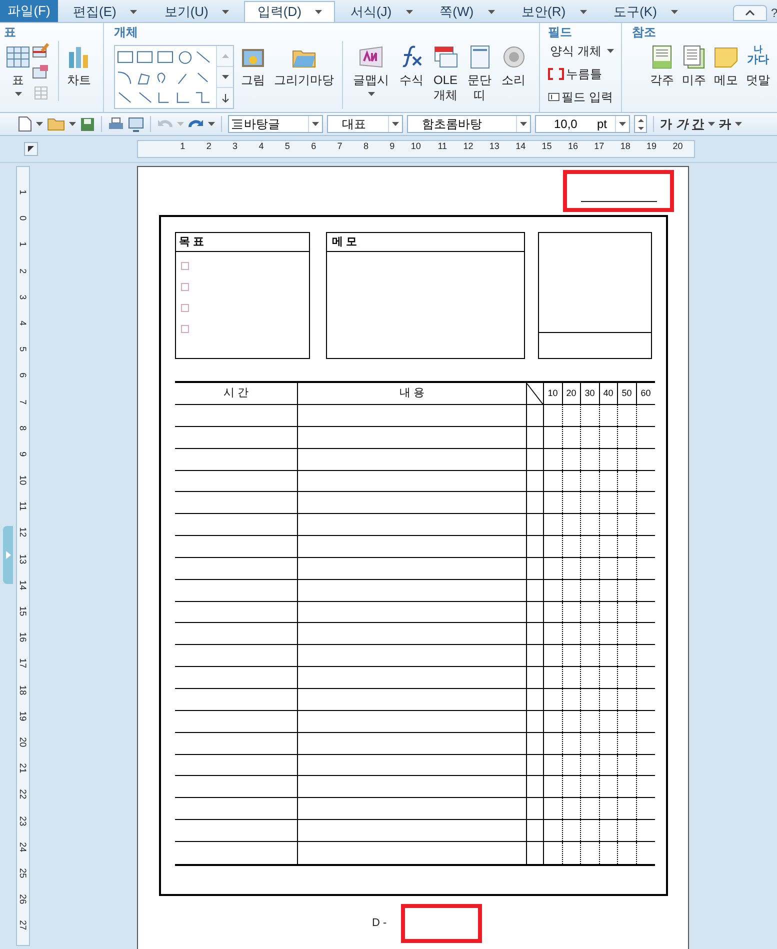 The height and width of the screenshot is (949, 777). What do you see at coordinates (275, 124) in the screenshot?
I see `style-select: 바탕글` at bounding box center [275, 124].